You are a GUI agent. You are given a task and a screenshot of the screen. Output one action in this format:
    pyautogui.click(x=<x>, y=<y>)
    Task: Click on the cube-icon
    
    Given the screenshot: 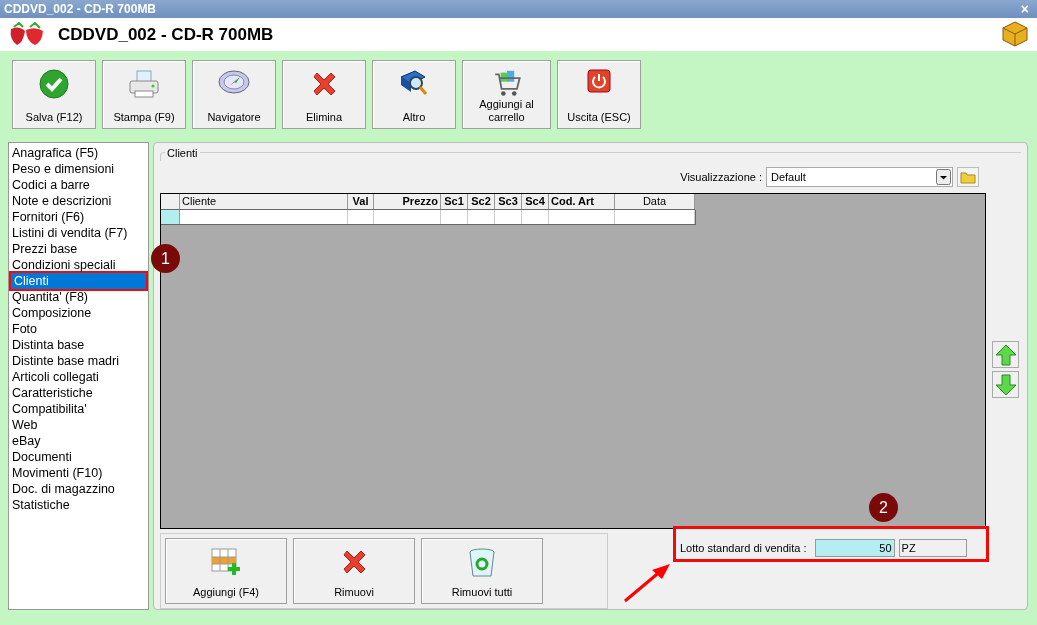 What is the action you would take?
    pyautogui.click(x=1015, y=34)
    